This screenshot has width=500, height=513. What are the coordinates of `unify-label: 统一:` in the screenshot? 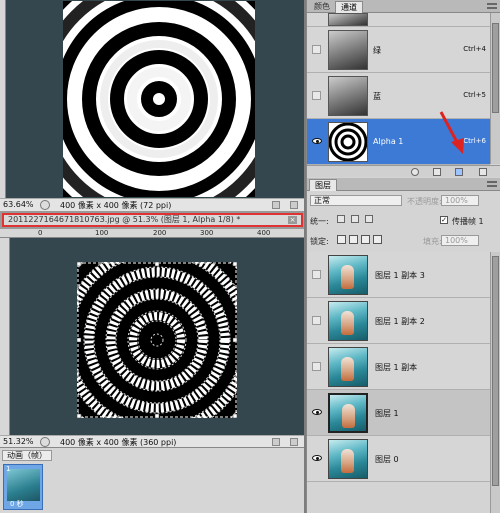 It's located at (319, 221).